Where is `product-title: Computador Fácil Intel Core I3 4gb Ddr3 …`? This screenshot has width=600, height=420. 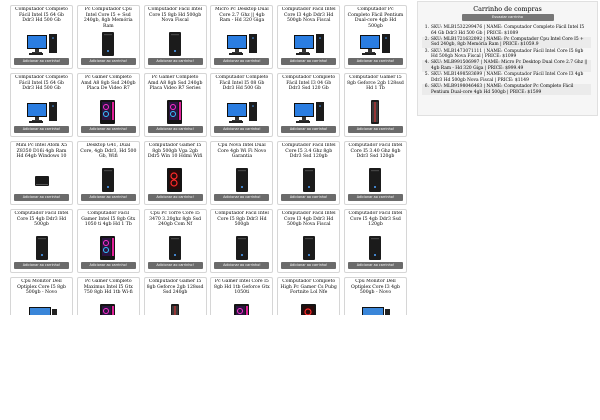
product-title: Computador Fácil Intel Core I3 4gb Ddr3 … is located at coordinates (308, 219).